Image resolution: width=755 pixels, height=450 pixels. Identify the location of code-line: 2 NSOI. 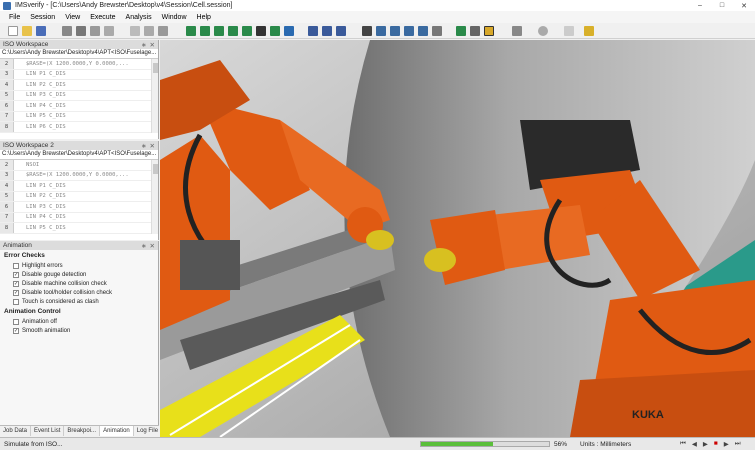
(79, 165).